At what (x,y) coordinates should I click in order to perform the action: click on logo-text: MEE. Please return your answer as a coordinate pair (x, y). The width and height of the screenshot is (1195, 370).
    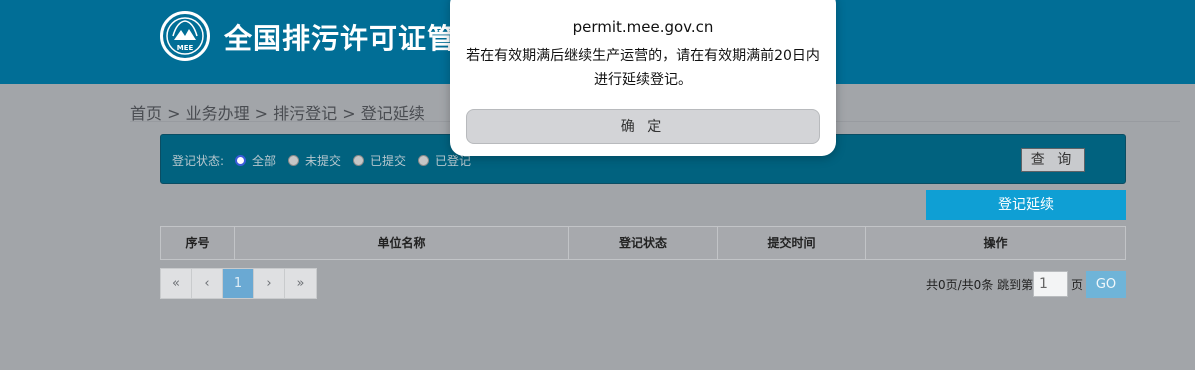
    Looking at the image, I should click on (185, 48).